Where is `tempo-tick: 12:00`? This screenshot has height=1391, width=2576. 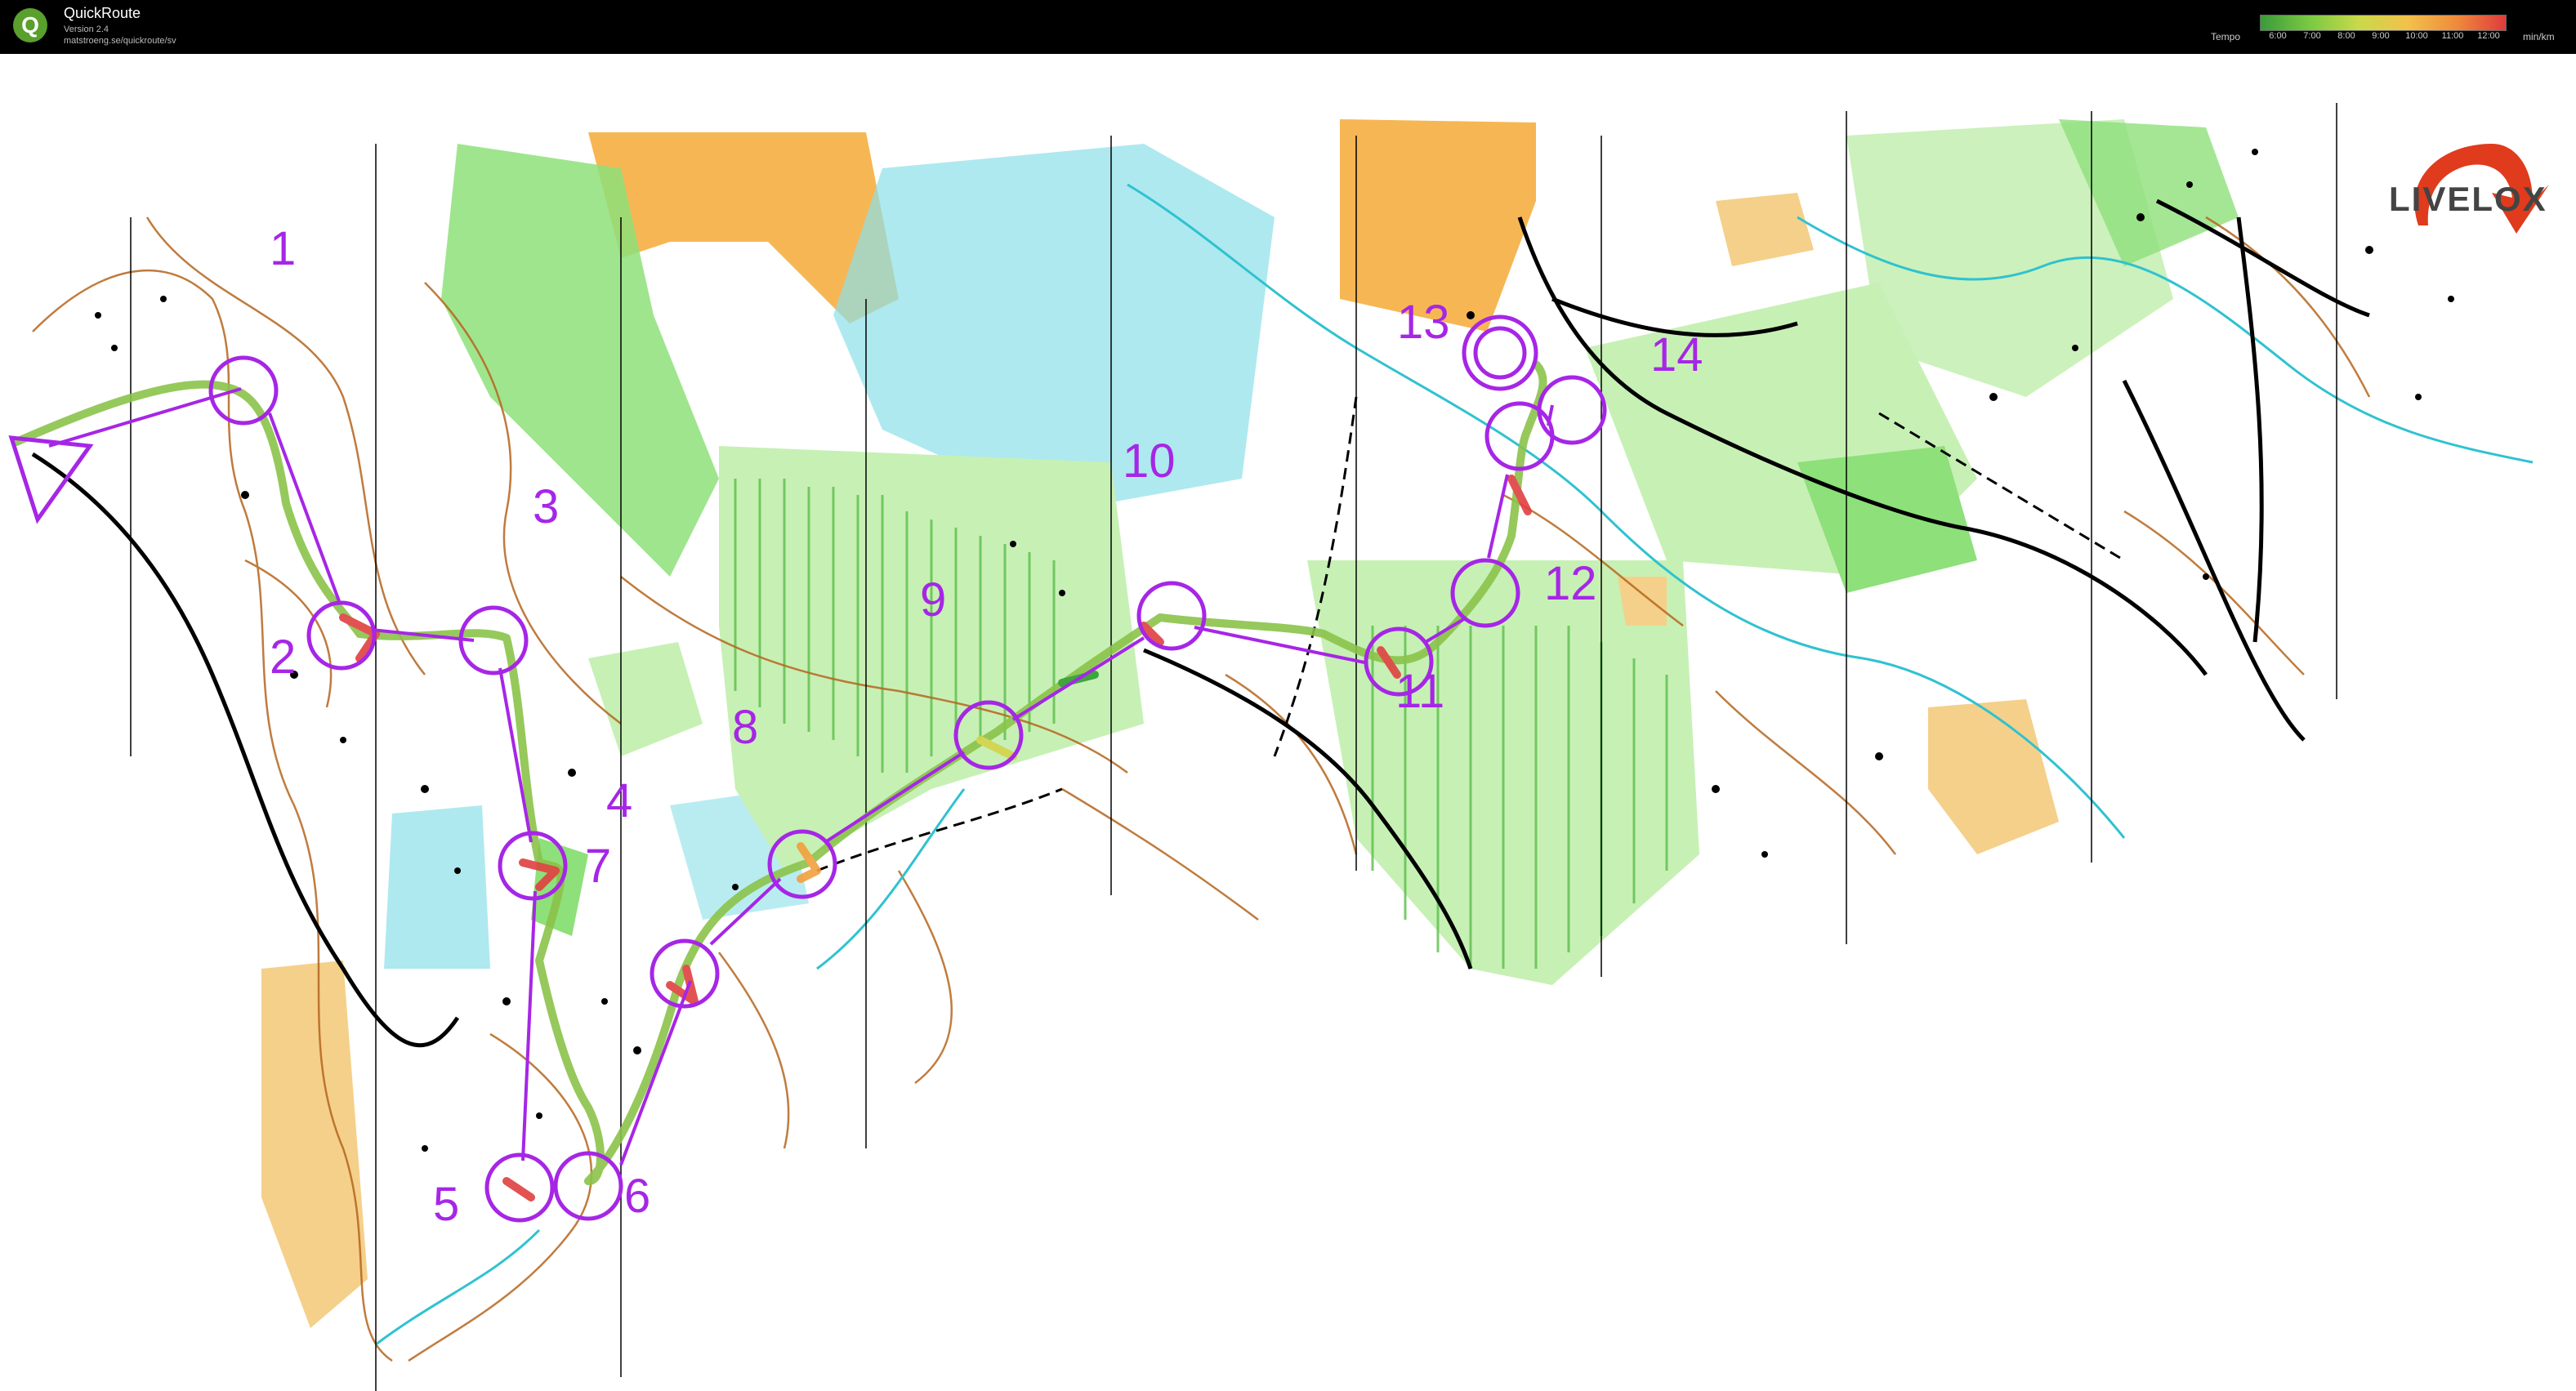 tempo-tick: 12:00 is located at coordinates (2489, 36).